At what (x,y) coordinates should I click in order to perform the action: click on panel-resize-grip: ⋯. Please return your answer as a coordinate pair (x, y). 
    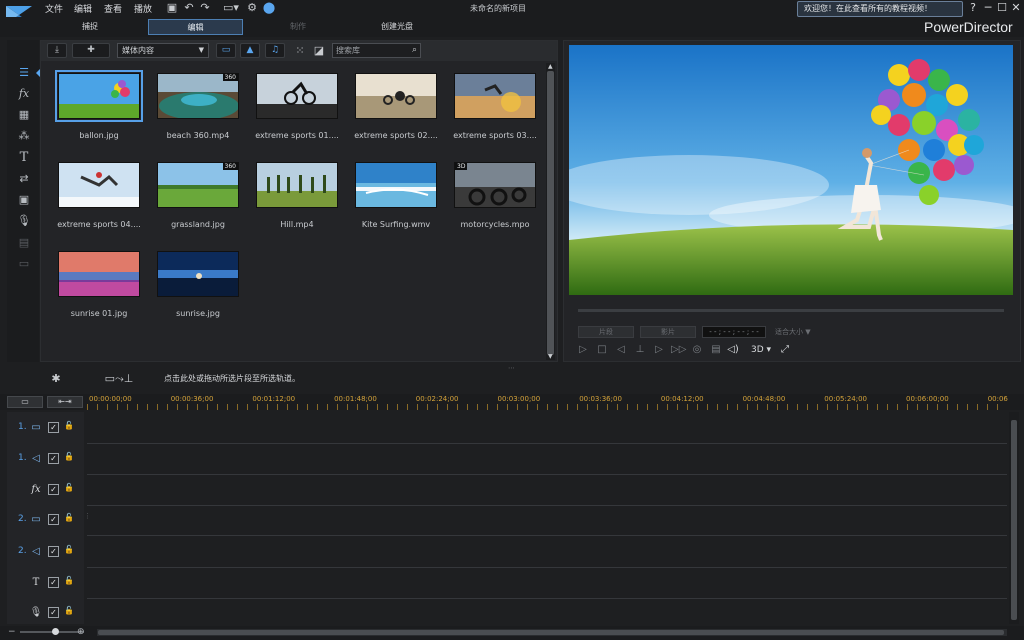
    Looking at the image, I should click on (511, 368).